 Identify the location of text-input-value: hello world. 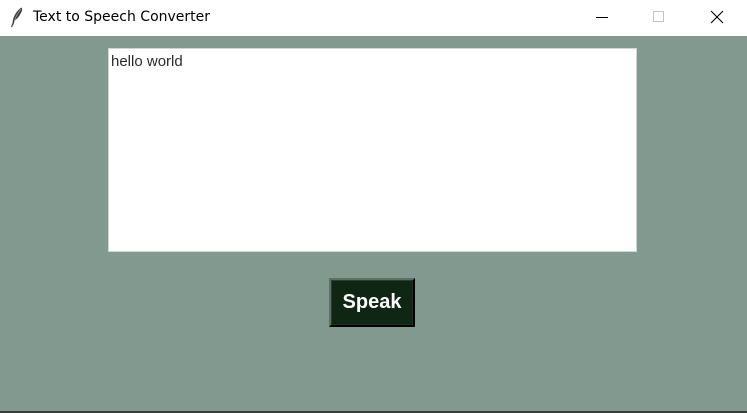
(147, 61).